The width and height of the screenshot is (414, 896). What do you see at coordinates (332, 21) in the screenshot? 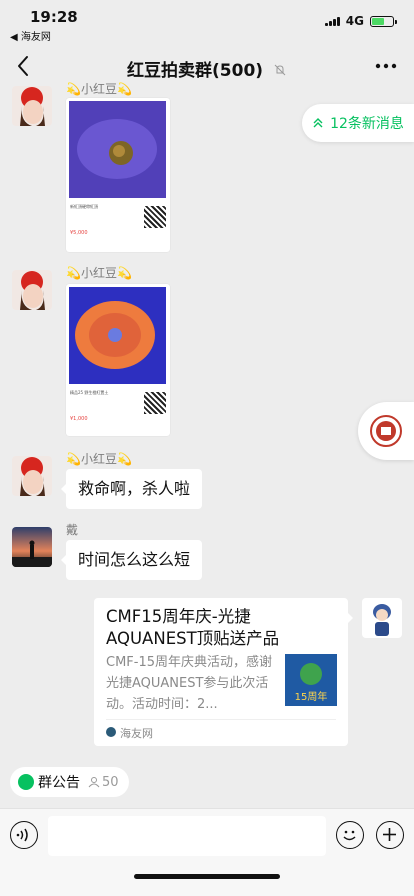
I see `signal-icon` at bounding box center [332, 21].